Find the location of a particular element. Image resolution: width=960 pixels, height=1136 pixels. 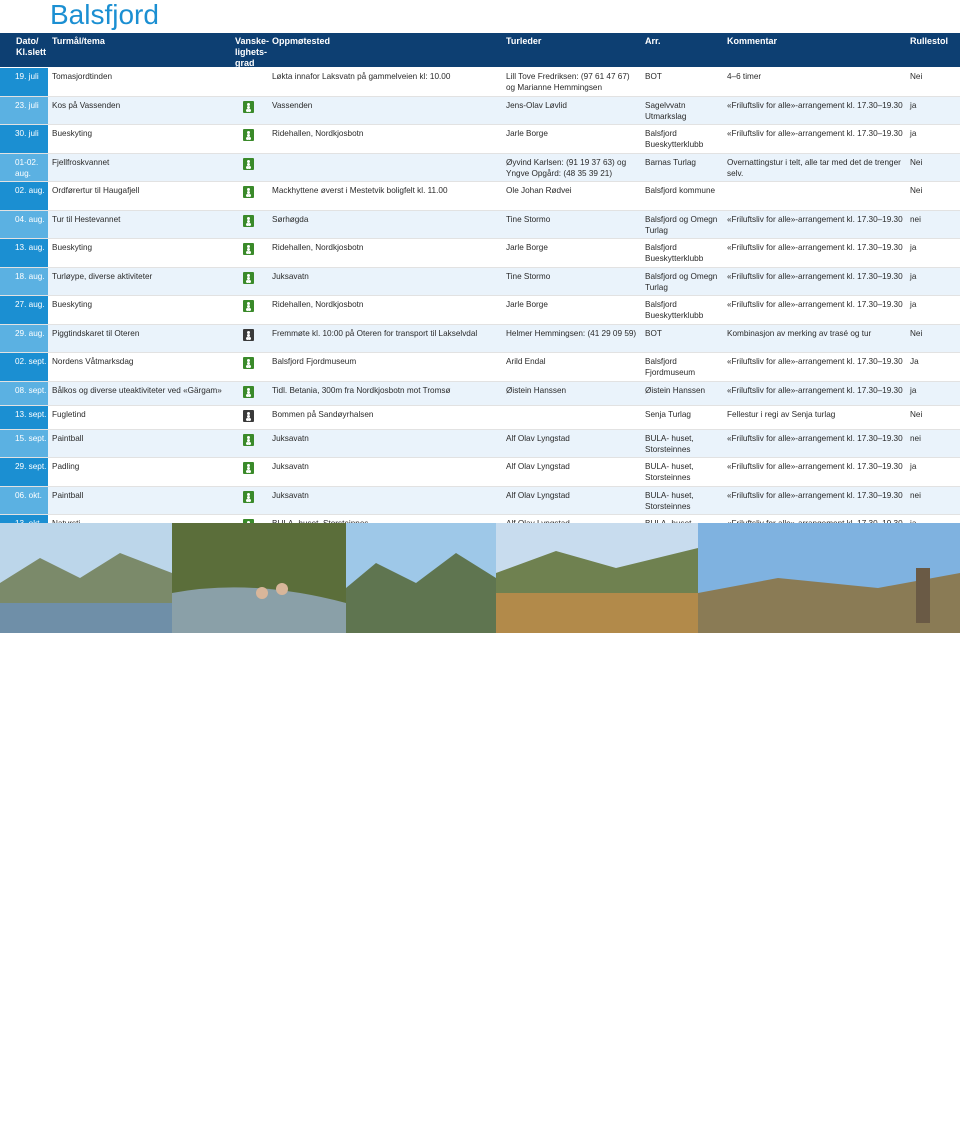

meeting-place: Balsfjord Fjordmuseum is located at coordinates (314, 361).